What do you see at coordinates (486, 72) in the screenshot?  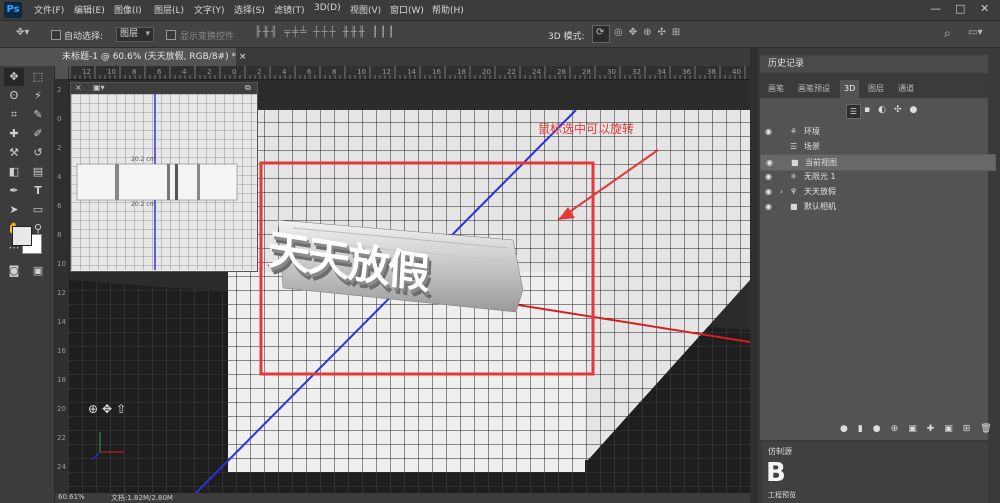 I see `ruler-top-label: 20` at bounding box center [486, 72].